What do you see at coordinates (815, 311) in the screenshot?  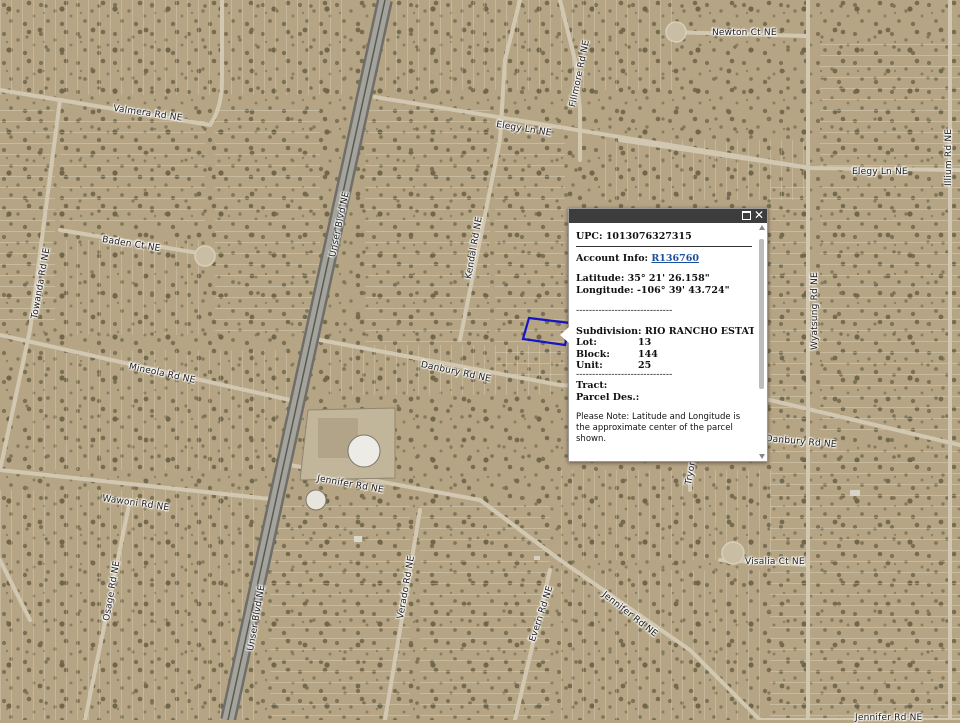 I see `street-label-wyatsung-rd: Wyatsung Rd NE` at bounding box center [815, 311].